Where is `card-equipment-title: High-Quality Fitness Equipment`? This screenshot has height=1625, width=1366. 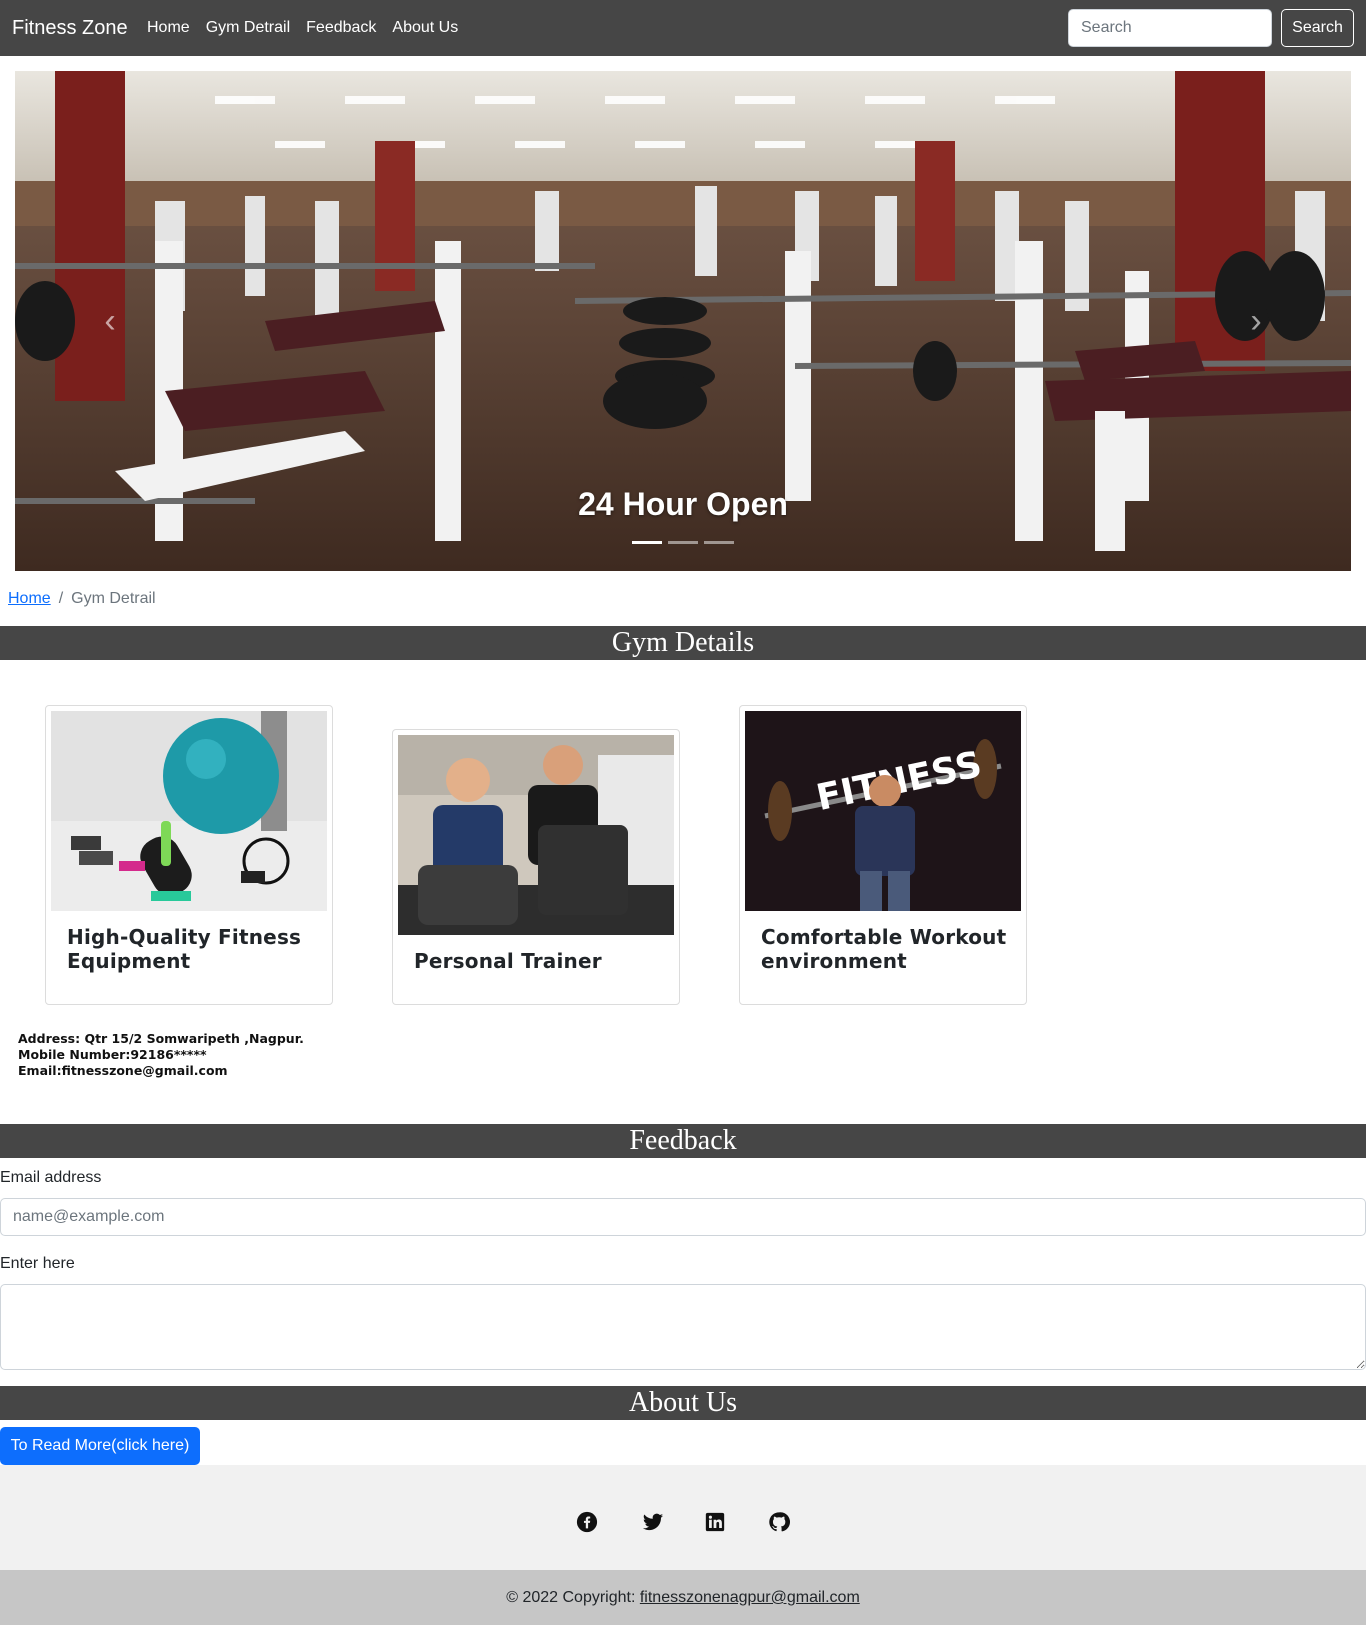 card-equipment-title: High-Quality Fitness Equipment is located at coordinates (184, 949).